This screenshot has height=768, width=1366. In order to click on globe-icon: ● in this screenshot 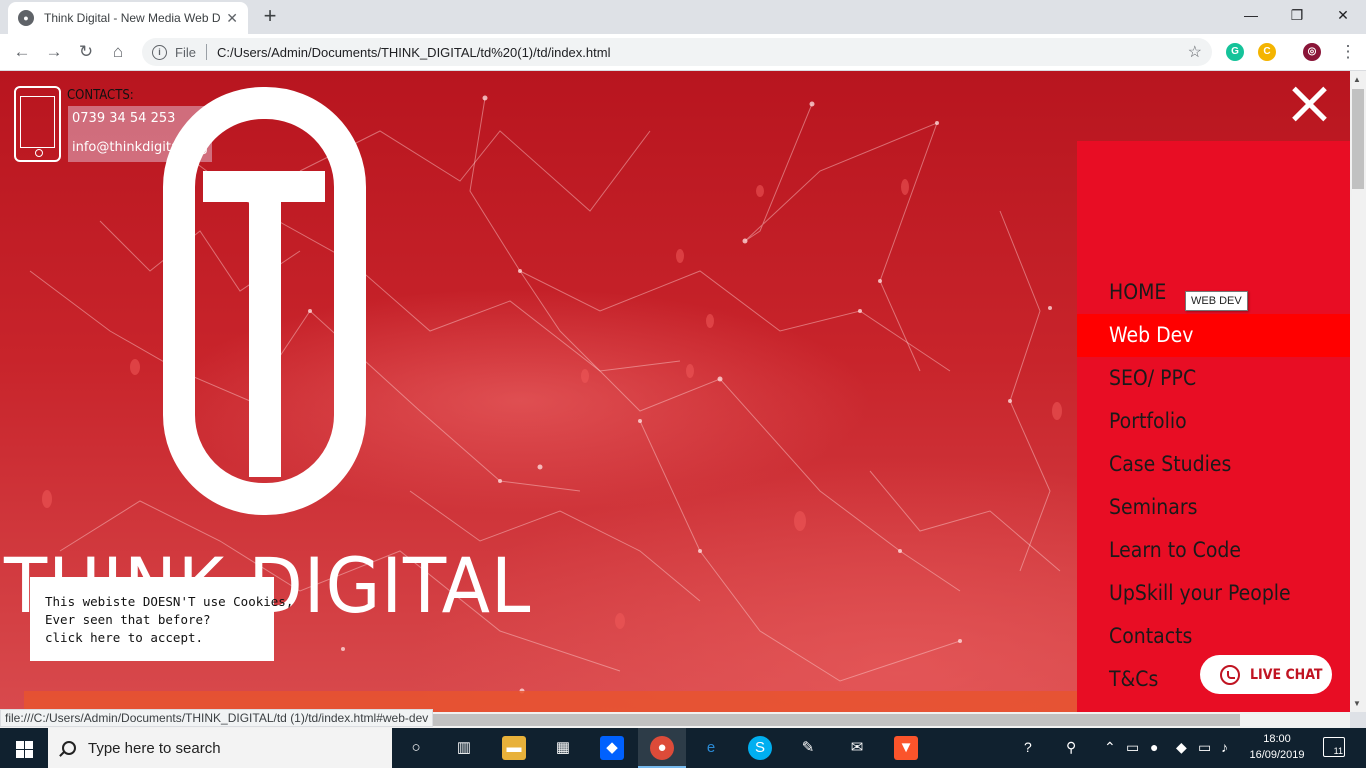, I will do `click(26, 18)`.